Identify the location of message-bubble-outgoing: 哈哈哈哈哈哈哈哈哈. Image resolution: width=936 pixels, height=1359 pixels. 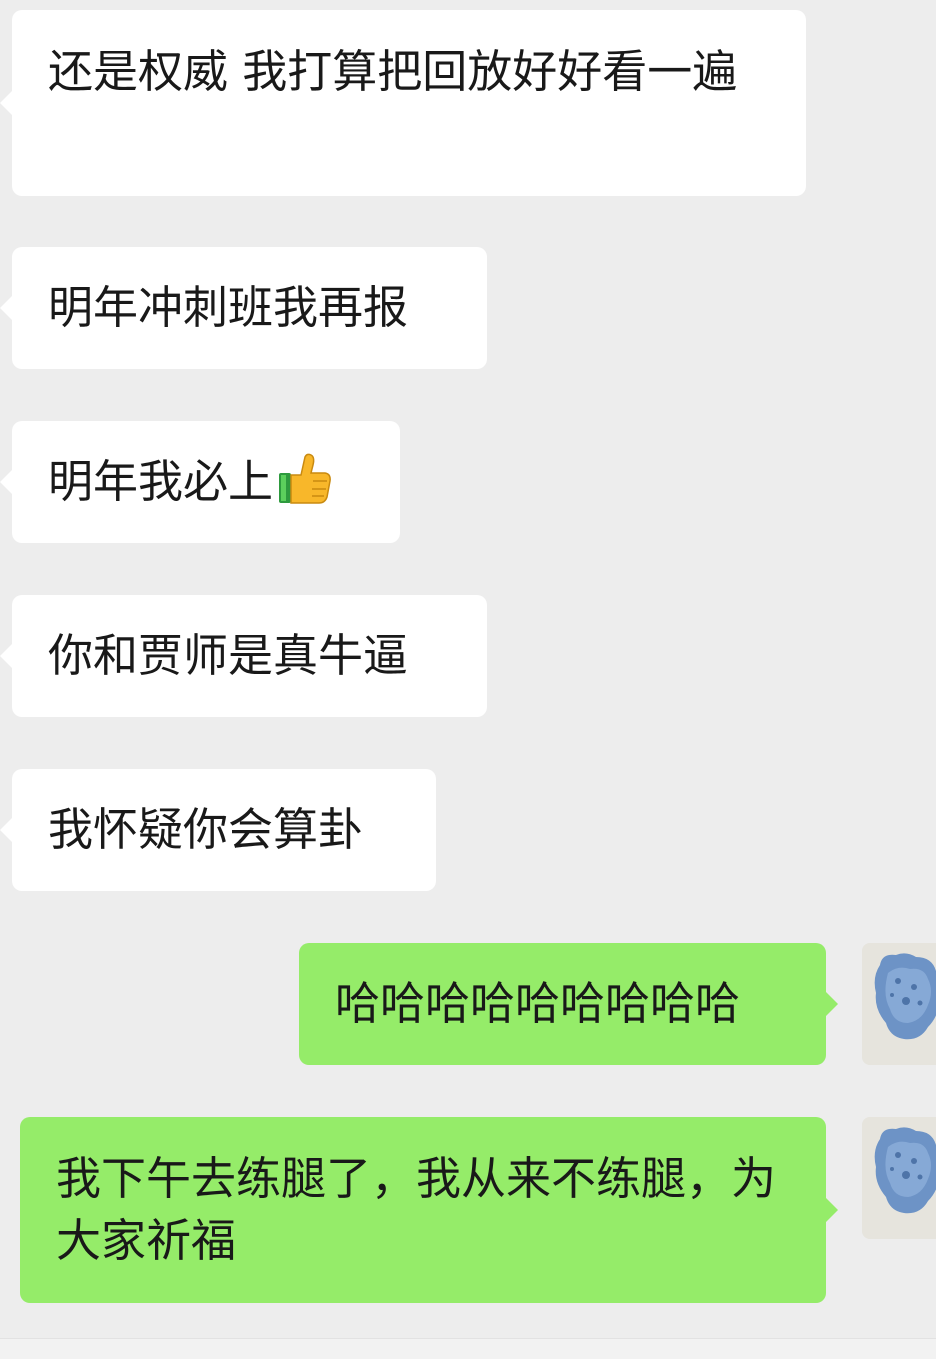
(568, 1004).